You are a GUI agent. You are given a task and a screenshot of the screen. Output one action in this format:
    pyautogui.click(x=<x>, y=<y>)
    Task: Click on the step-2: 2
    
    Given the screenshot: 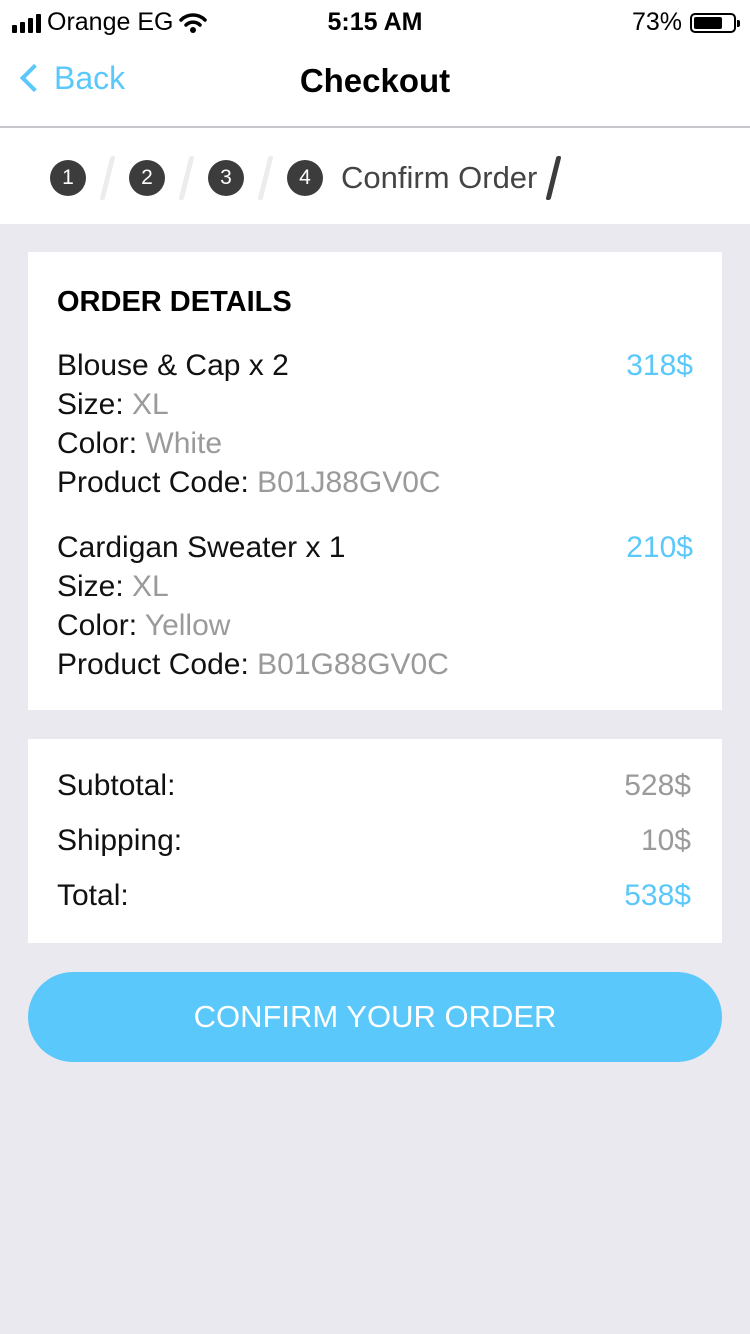 What is the action you would take?
    pyautogui.click(x=147, y=178)
    